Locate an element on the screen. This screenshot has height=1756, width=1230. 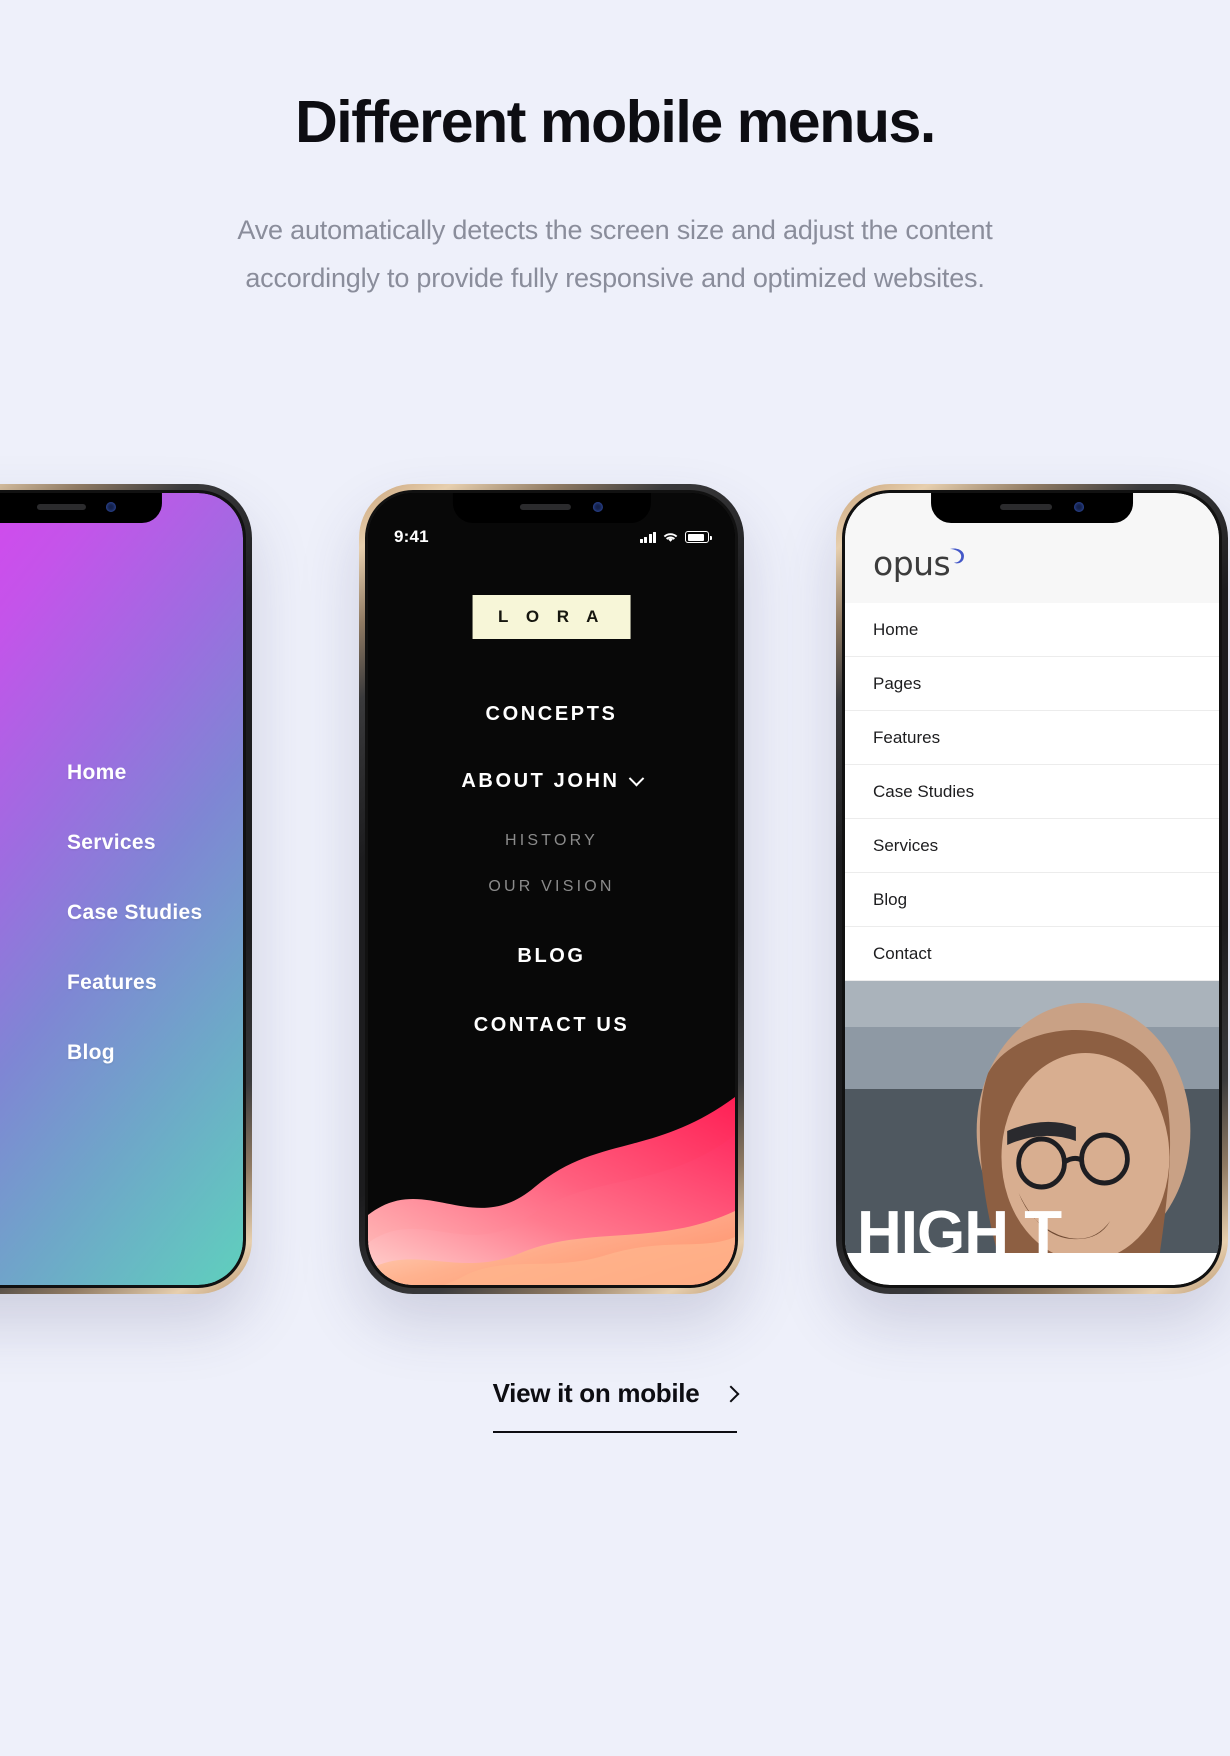
opus-logo-text: opus is located at coordinates (912, 563).